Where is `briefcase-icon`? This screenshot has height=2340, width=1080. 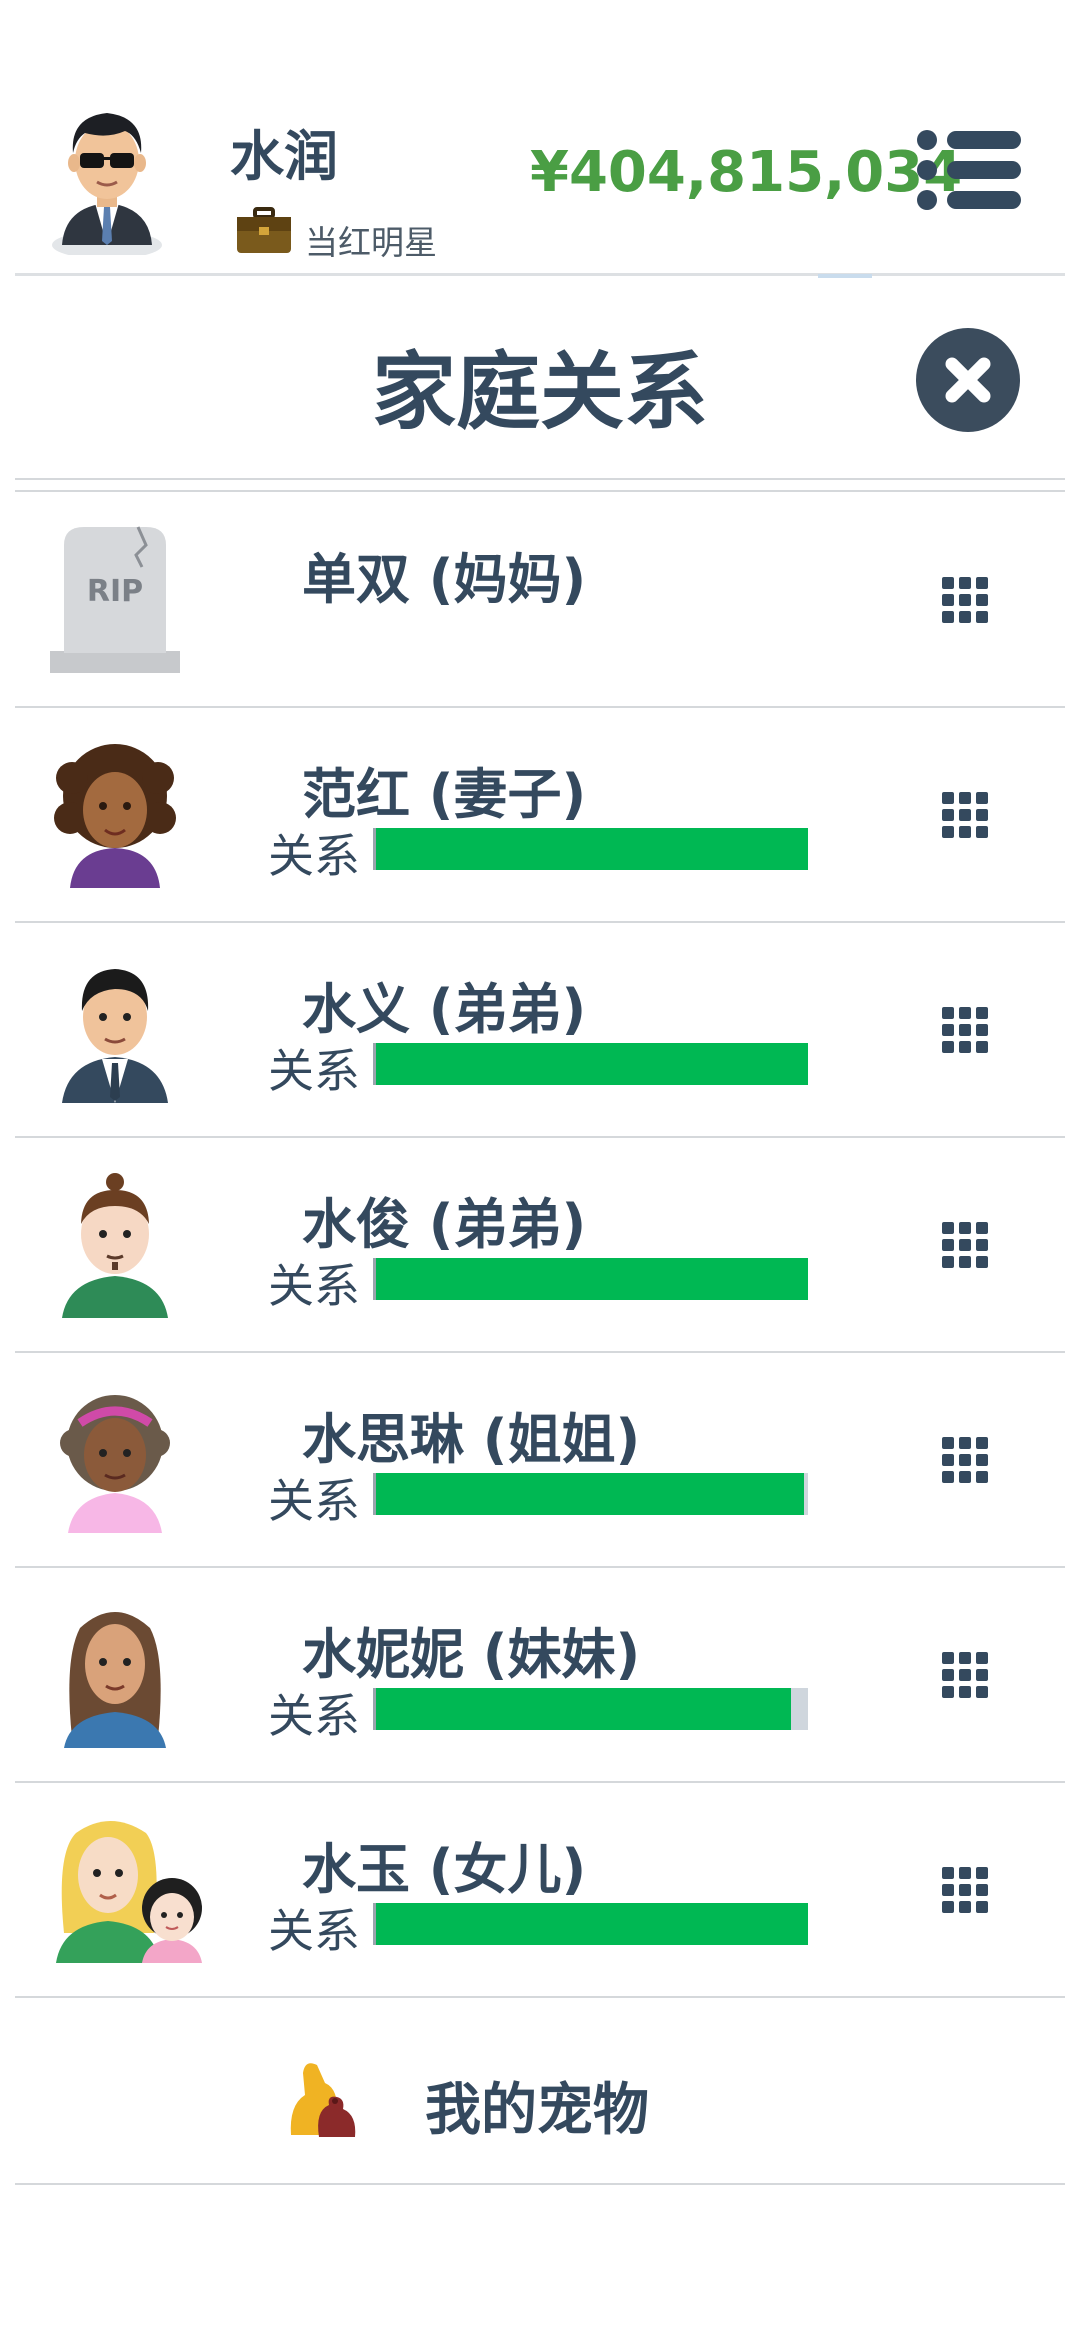 briefcase-icon is located at coordinates (264, 230).